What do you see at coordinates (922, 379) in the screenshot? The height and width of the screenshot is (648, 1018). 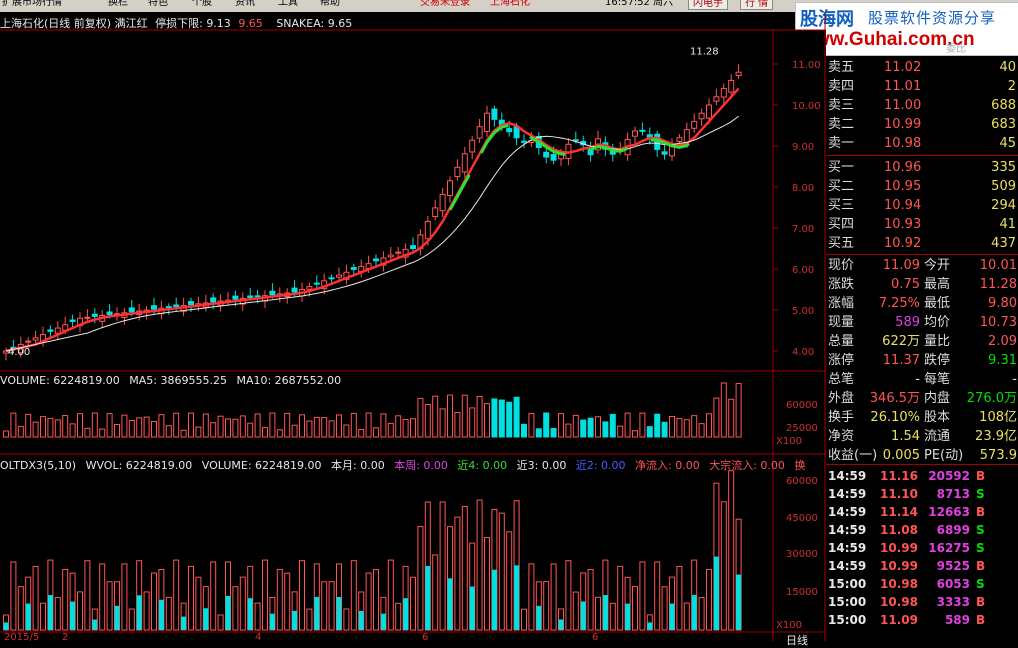 I see `quote-row: 总笔 - 每笔 -` at bounding box center [922, 379].